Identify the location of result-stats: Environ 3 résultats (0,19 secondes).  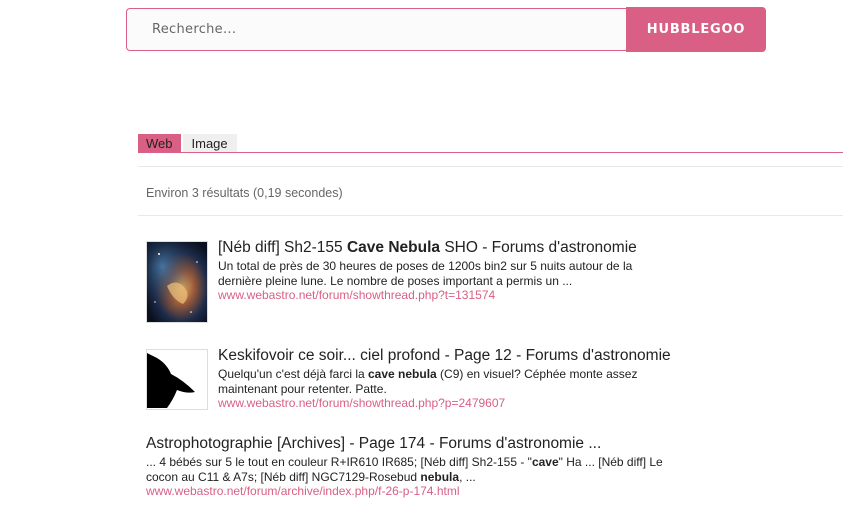
(244, 193).